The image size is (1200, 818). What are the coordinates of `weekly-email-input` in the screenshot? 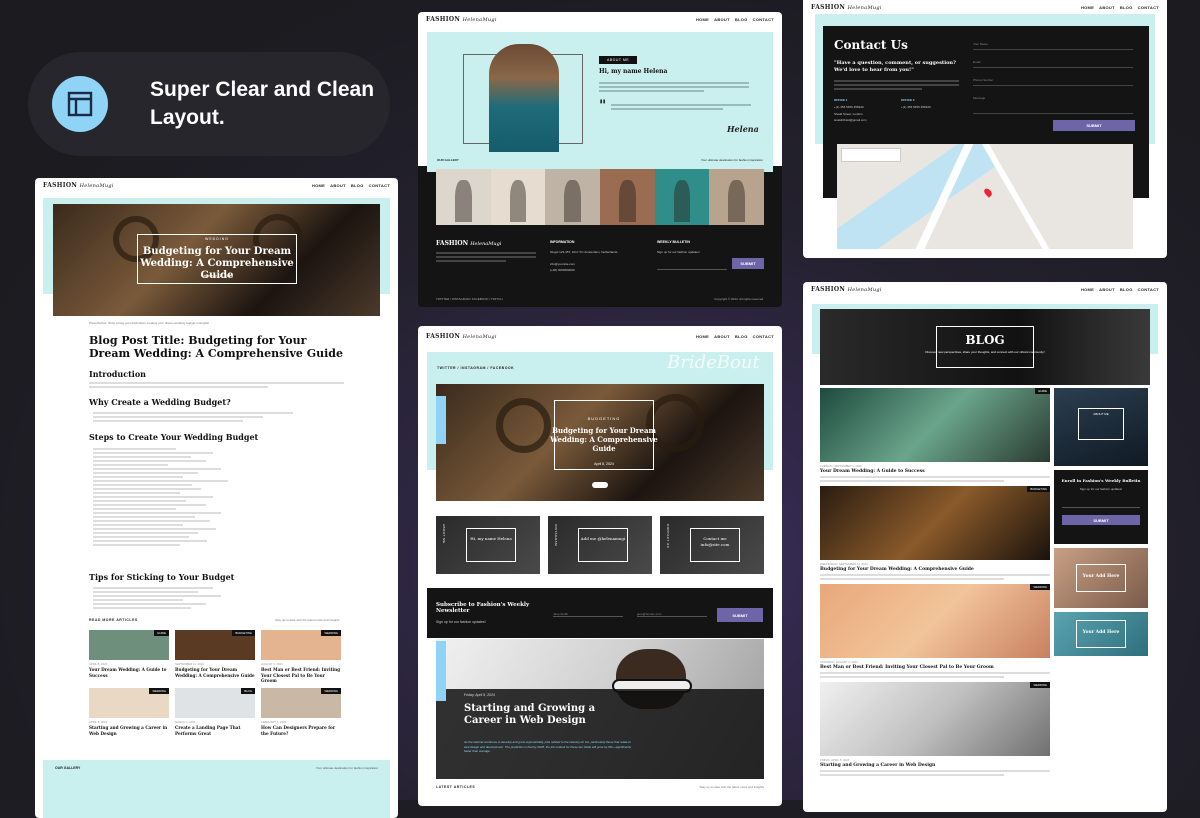 It's located at (692, 266).